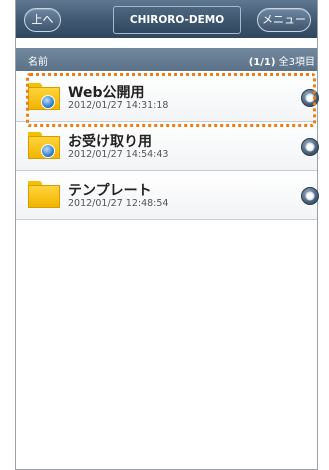 Image resolution: width=329 pixels, height=470 pixels. What do you see at coordinates (296, 62) in the screenshot?
I see `count-label: 全3項目` at bounding box center [296, 62].